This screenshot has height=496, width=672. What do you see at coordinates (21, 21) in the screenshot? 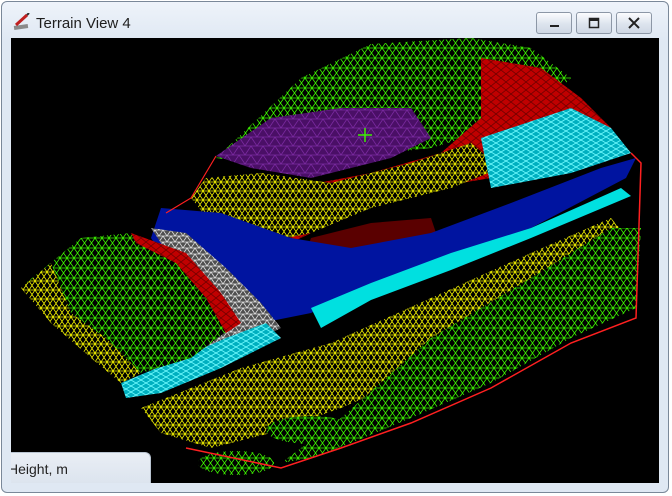
I see `pencil-ruler-icon` at bounding box center [21, 21].